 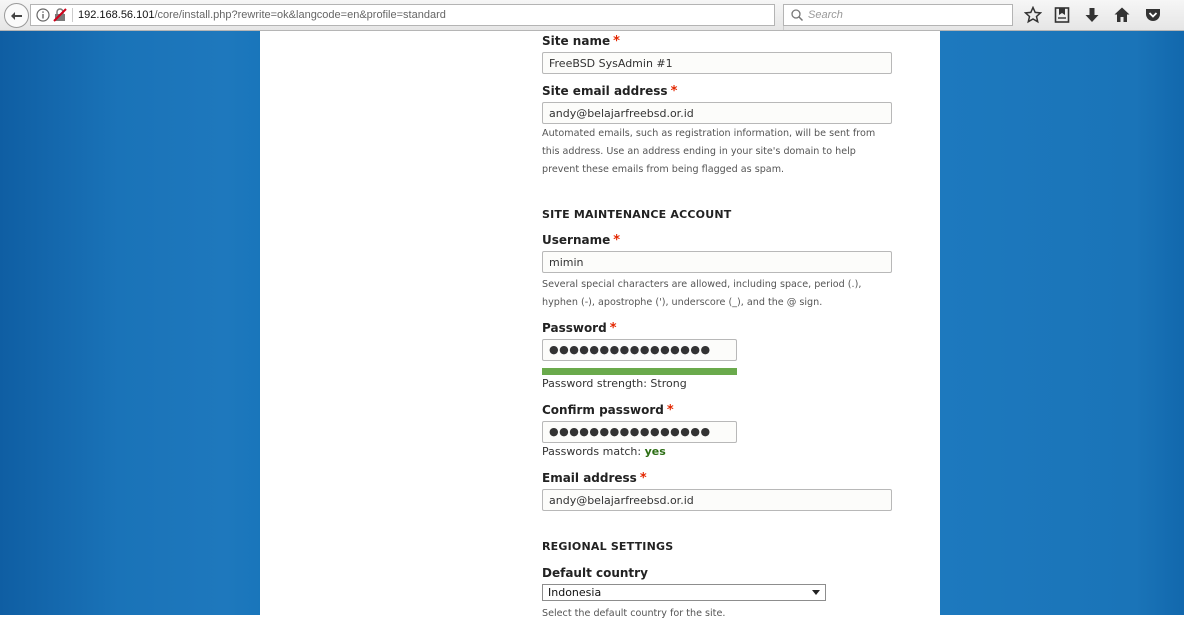 What do you see at coordinates (825, 15) in the screenshot?
I see `search-placeholder: Search` at bounding box center [825, 15].